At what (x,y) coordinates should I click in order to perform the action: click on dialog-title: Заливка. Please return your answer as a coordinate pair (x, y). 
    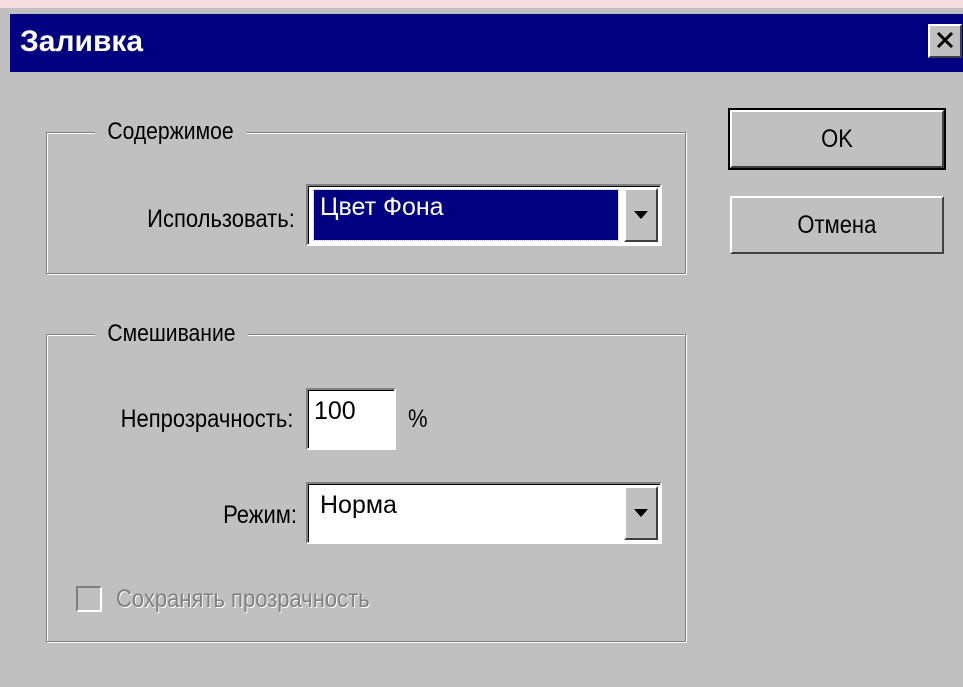
    Looking at the image, I should click on (82, 41).